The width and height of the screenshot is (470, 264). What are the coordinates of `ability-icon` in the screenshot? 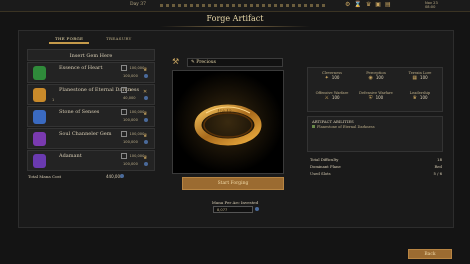 It's located at (313, 126).